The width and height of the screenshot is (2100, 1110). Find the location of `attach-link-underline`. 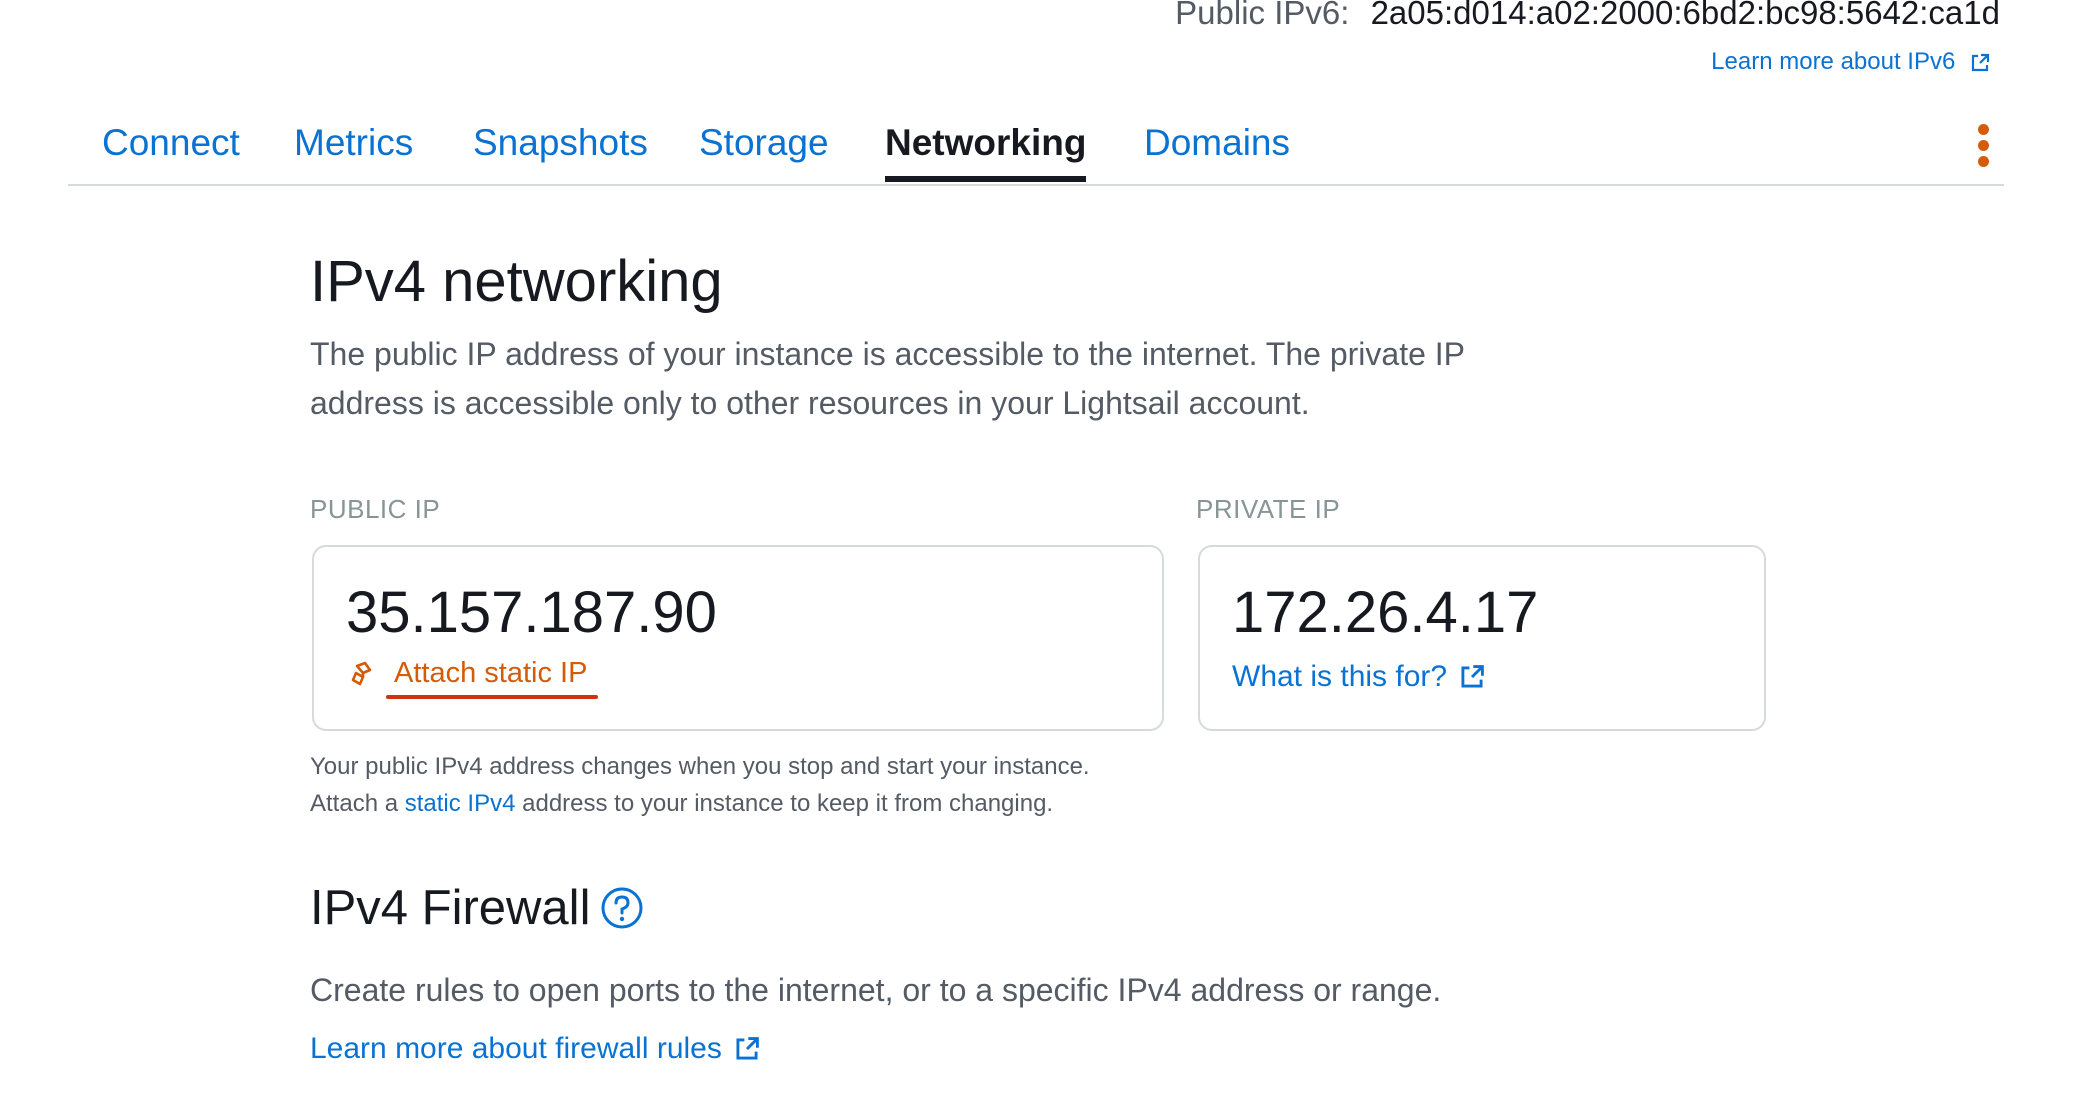

attach-link-underline is located at coordinates (492, 697).